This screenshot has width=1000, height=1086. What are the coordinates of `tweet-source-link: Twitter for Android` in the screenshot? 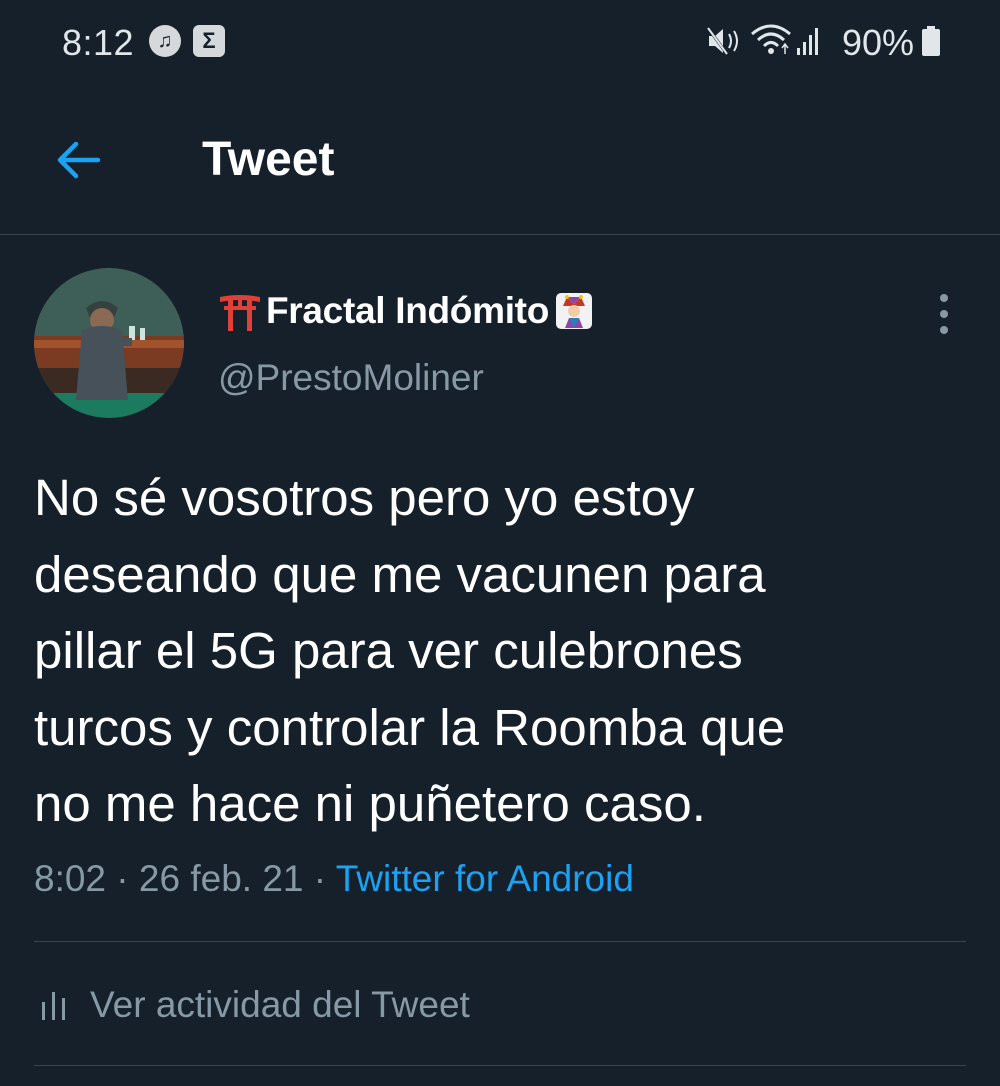 It's located at (485, 878).